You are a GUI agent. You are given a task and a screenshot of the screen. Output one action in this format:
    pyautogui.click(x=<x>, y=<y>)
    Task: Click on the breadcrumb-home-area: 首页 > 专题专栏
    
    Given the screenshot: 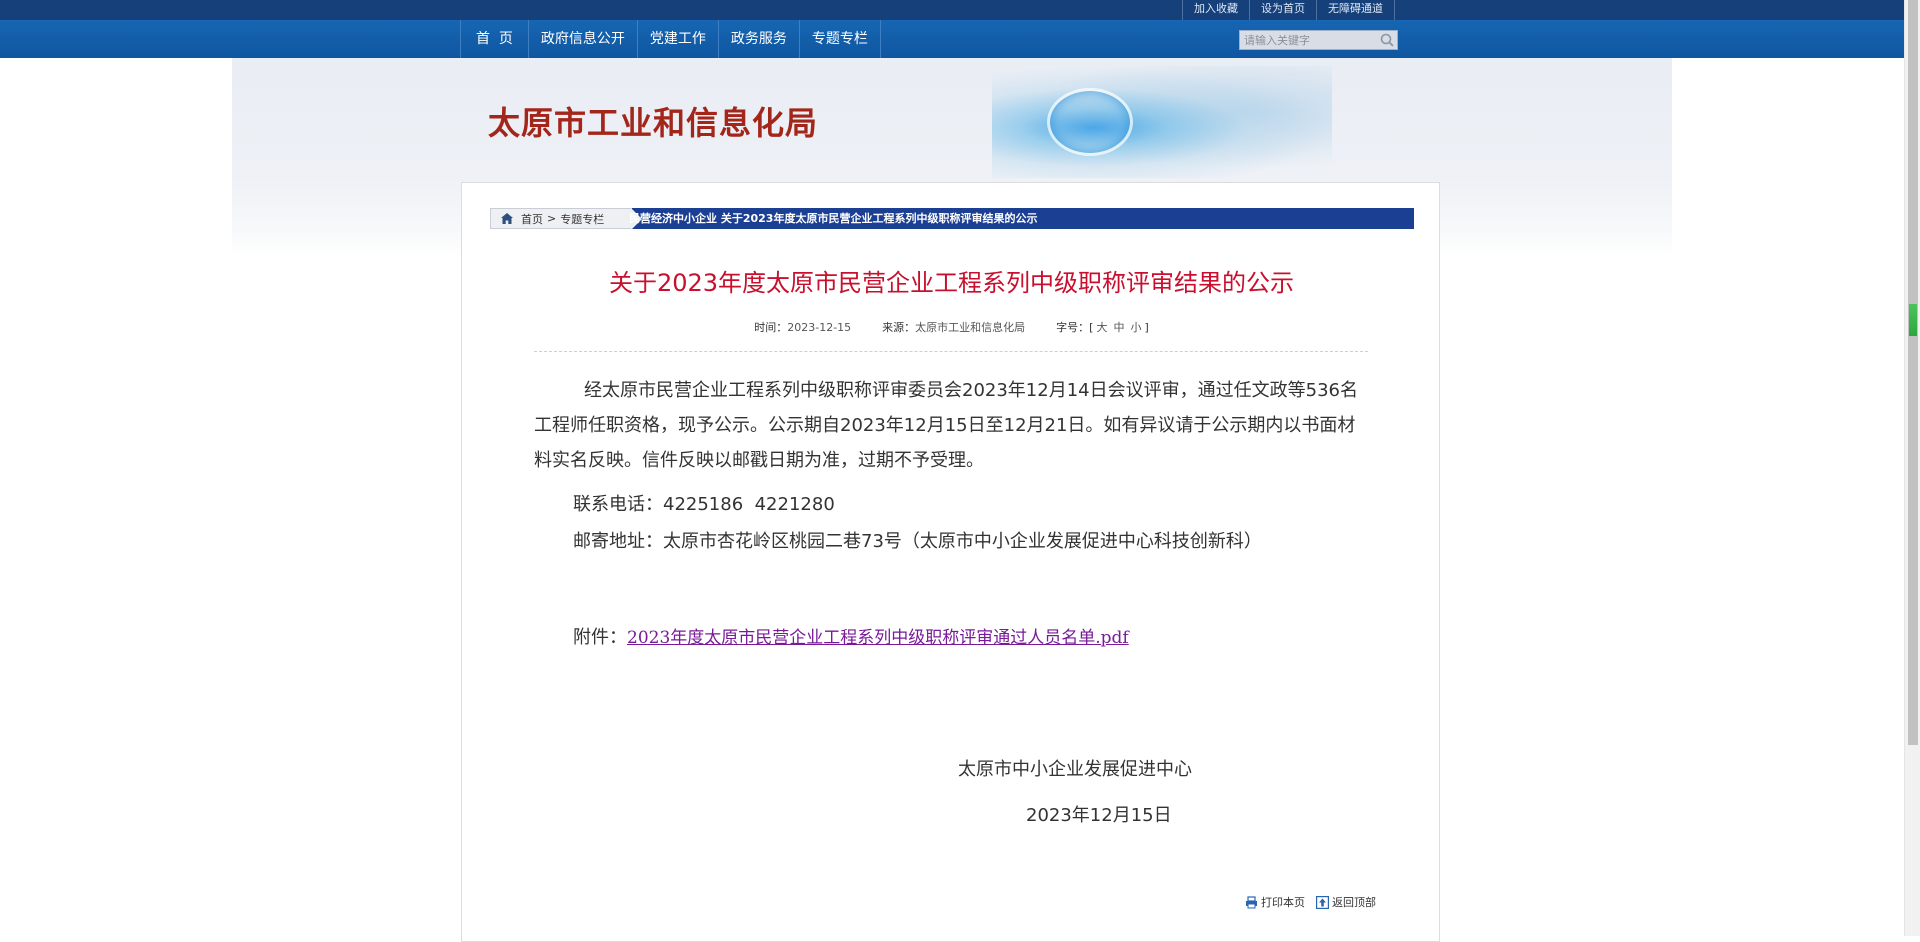 What is the action you would take?
    pyautogui.click(x=566, y=219)
    